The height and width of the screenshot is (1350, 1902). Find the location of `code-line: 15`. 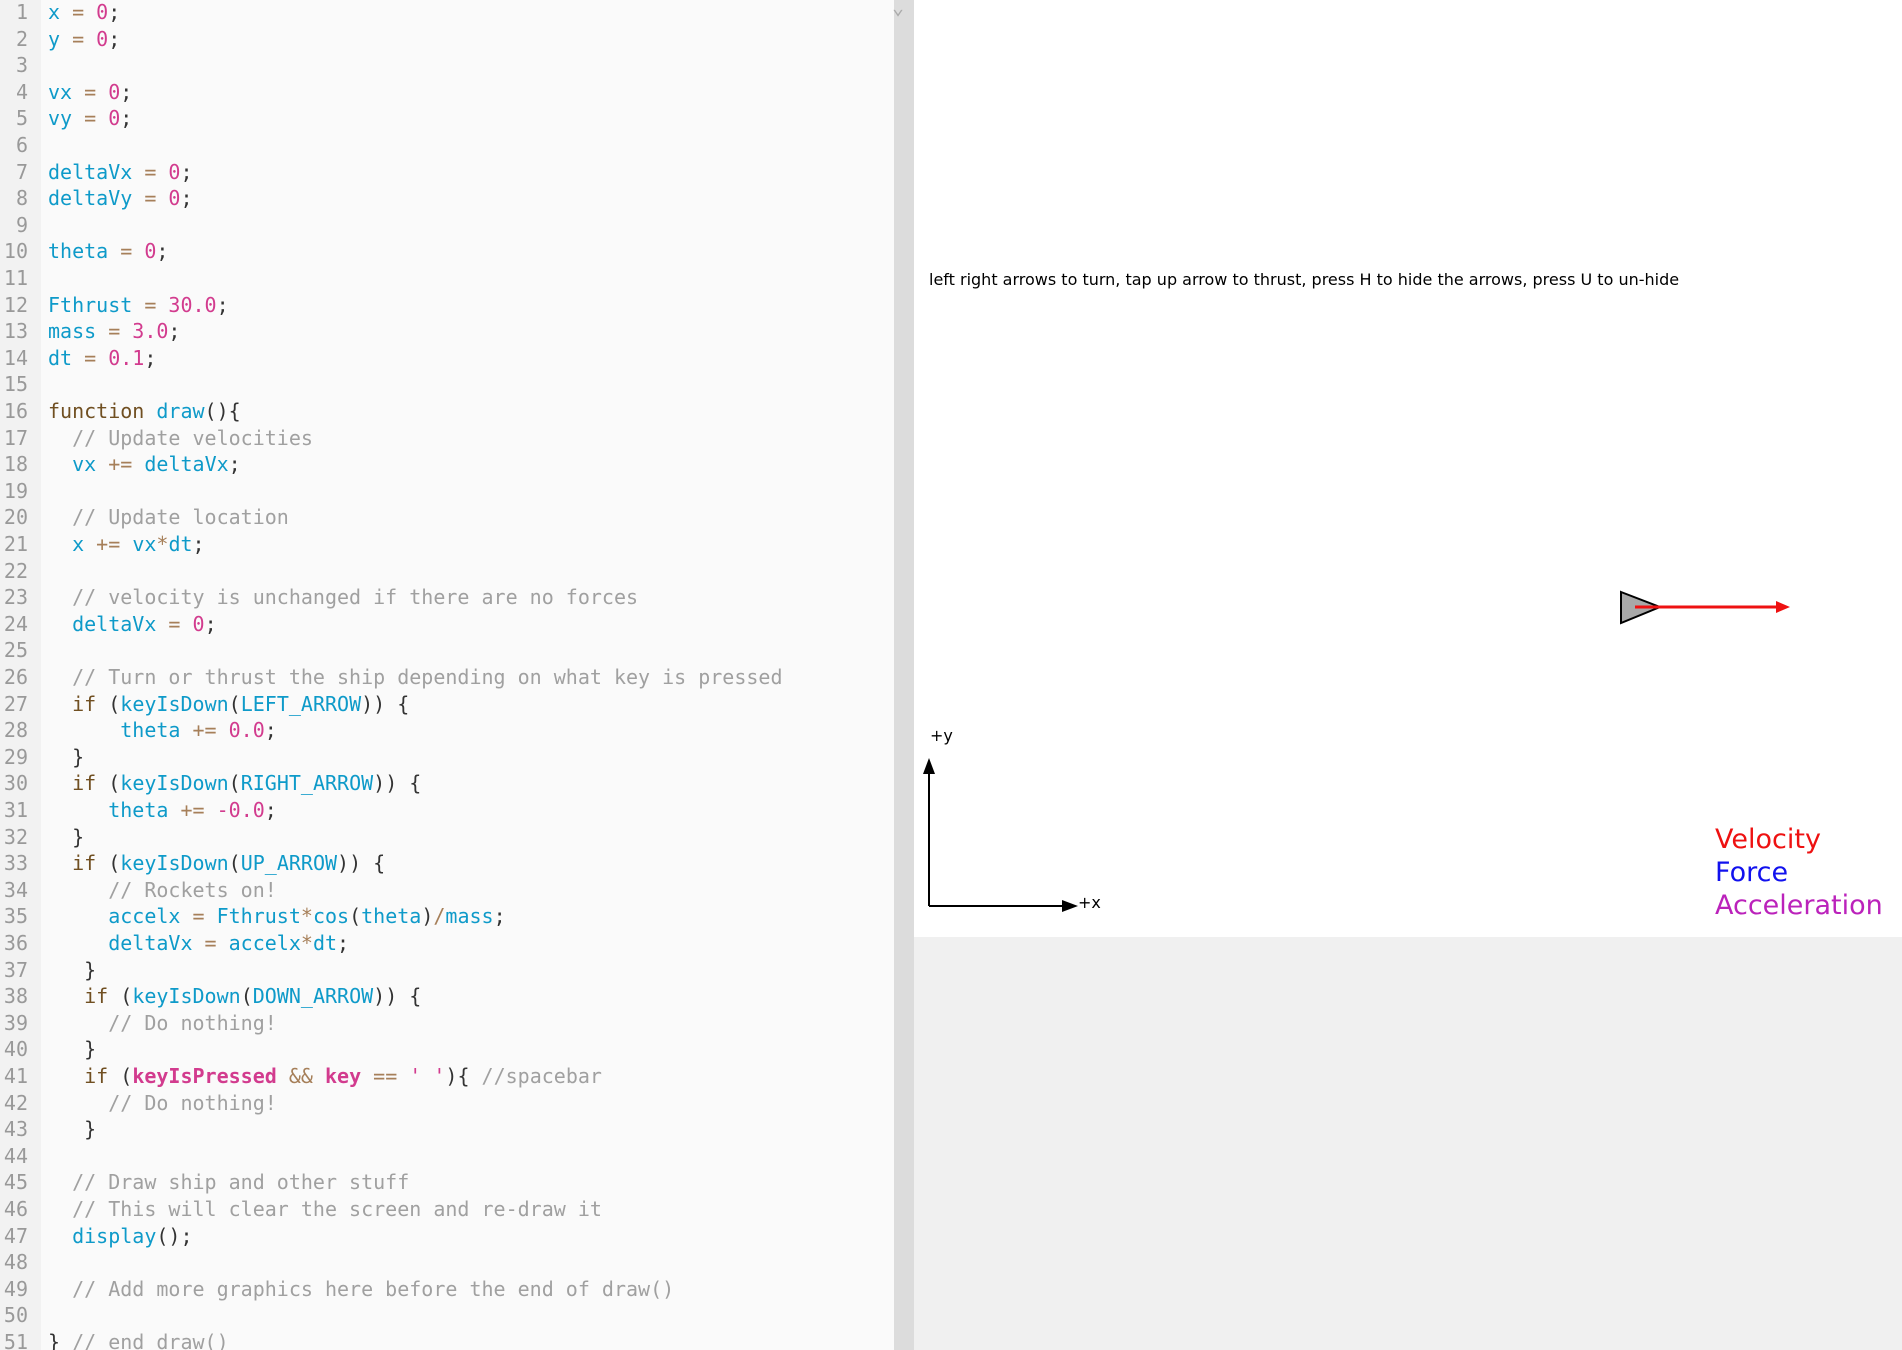

code-line: 15 is located at coordinates (447, 384).